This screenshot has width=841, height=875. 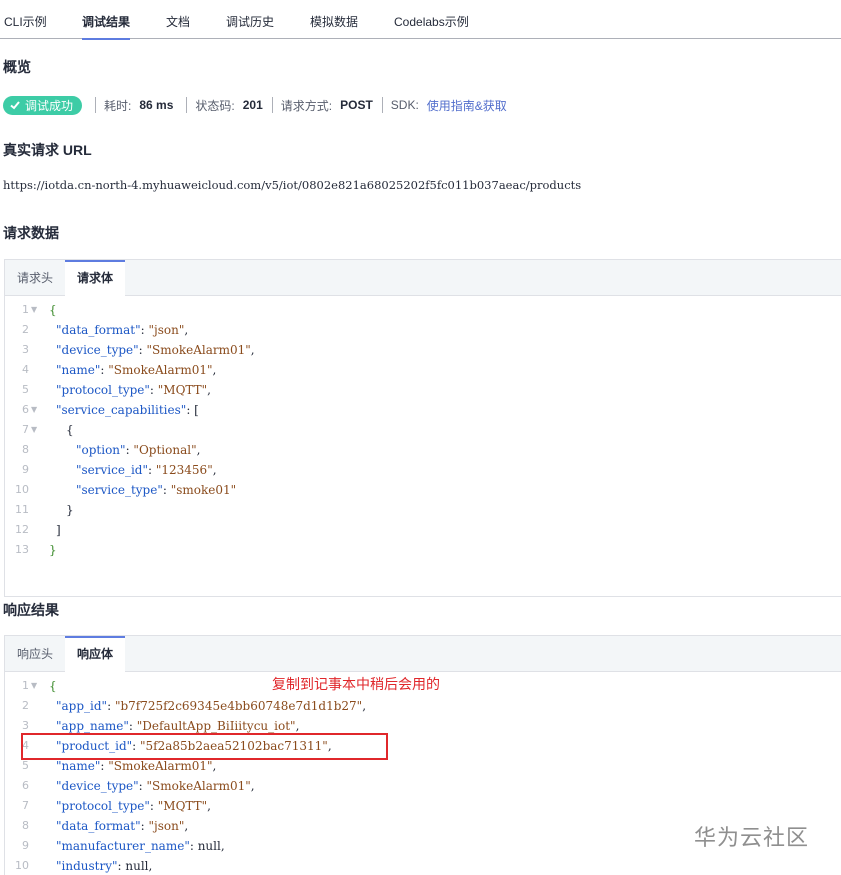 What do you see at coordinates (112, 470) in the screenshot?
I see `json-key: "service_id"` at bounding box center [112, 470].